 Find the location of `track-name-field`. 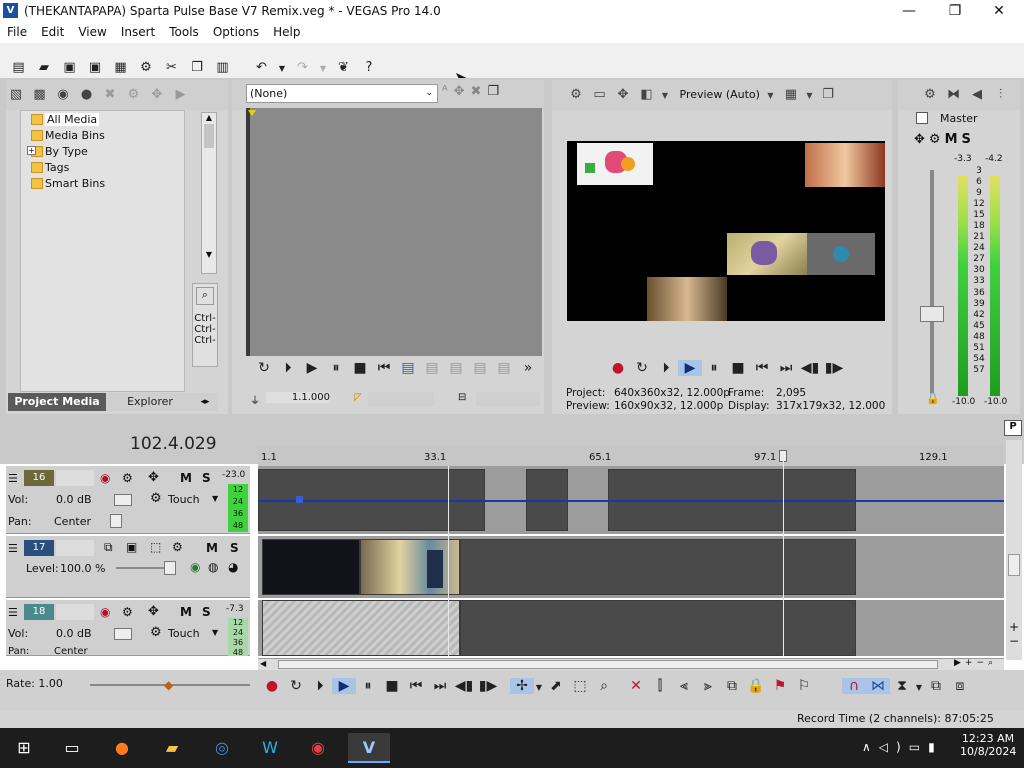

track-name-field is located at coordinates (75, 478).